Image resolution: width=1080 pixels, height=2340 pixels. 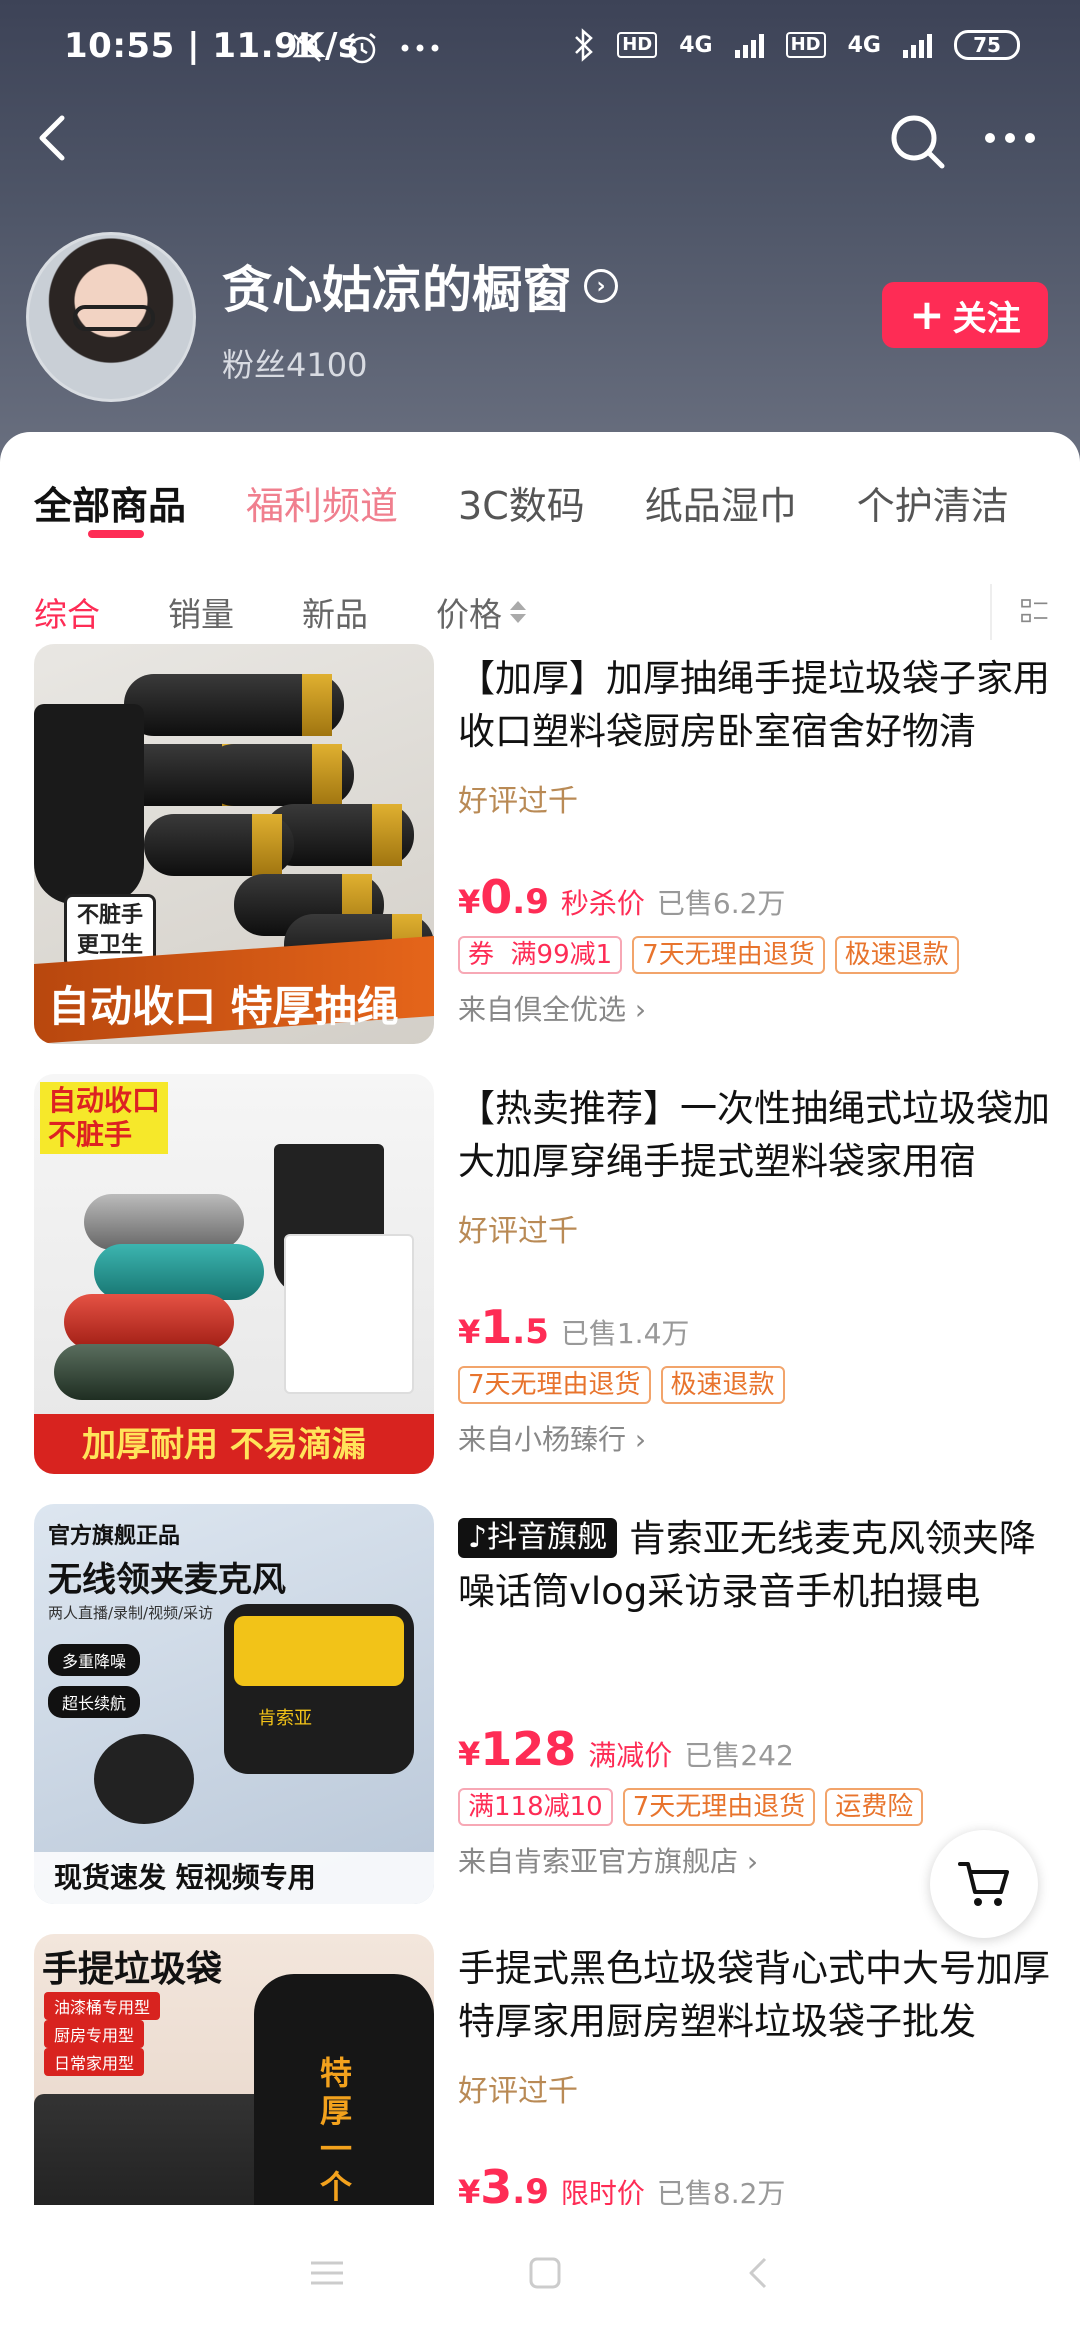 What do you see at coordinates (234, 844) in the screenshot?
I see `product-image: 不脏手 更卫生 自动收口 特厚抽绳` at bounding box center [234, 844].